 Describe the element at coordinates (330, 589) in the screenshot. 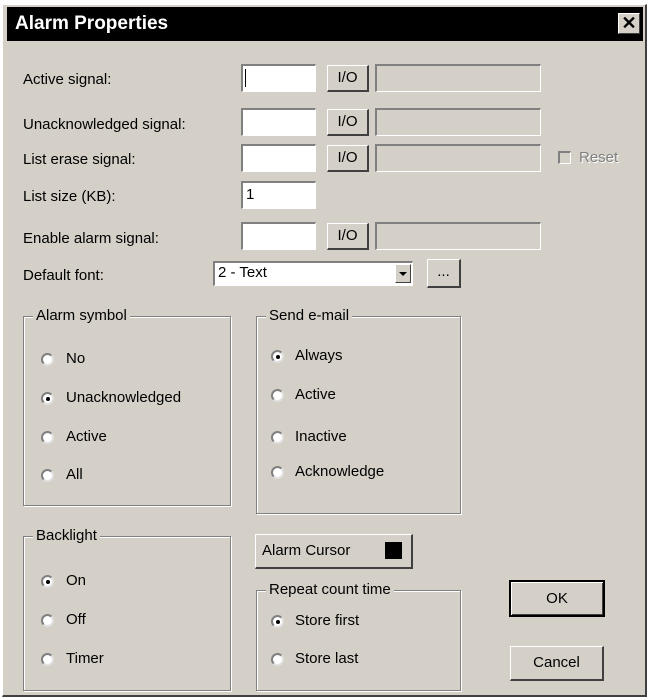

I see `repeat-count-legend: Repeat count time` at that location.